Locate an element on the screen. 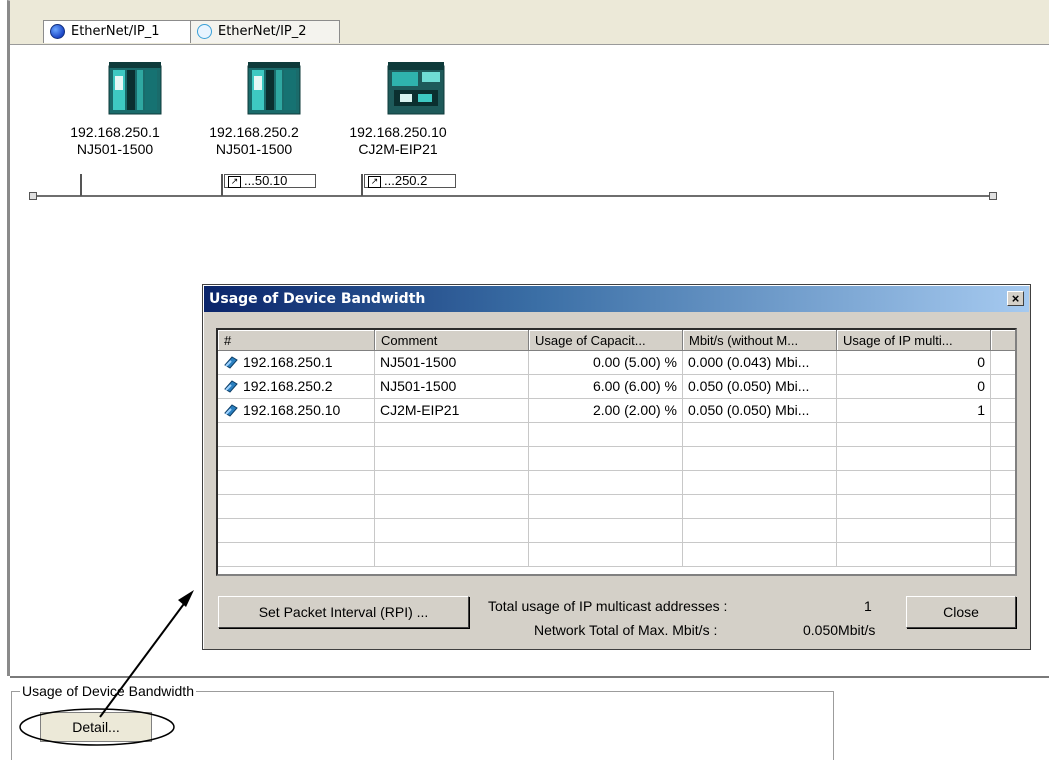 The height and width of the screenshot is (760, 1049). highlight-ellipse is located at coordinates (97, 727).